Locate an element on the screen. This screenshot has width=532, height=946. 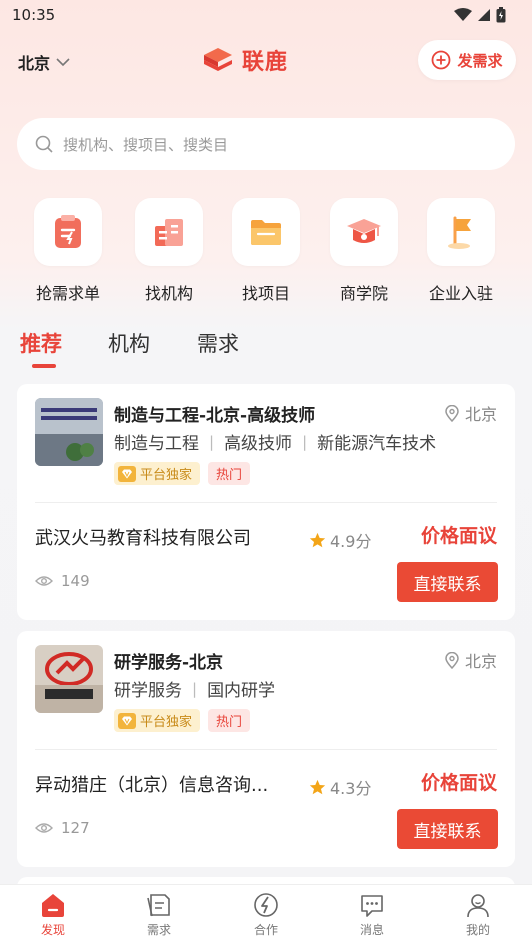
wifi-icon is located at coordinates (463, 14).